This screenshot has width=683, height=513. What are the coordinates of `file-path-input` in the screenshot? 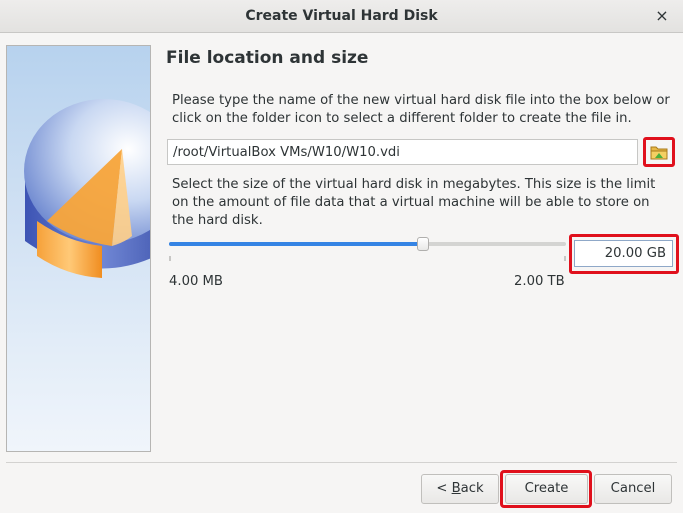 It's located at (402, 152).